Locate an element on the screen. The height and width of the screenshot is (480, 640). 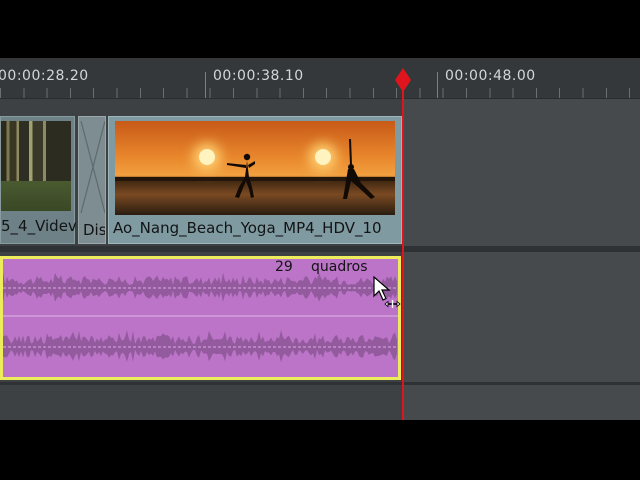
ruler-minor-ticks is located at coordinates (320, 93).